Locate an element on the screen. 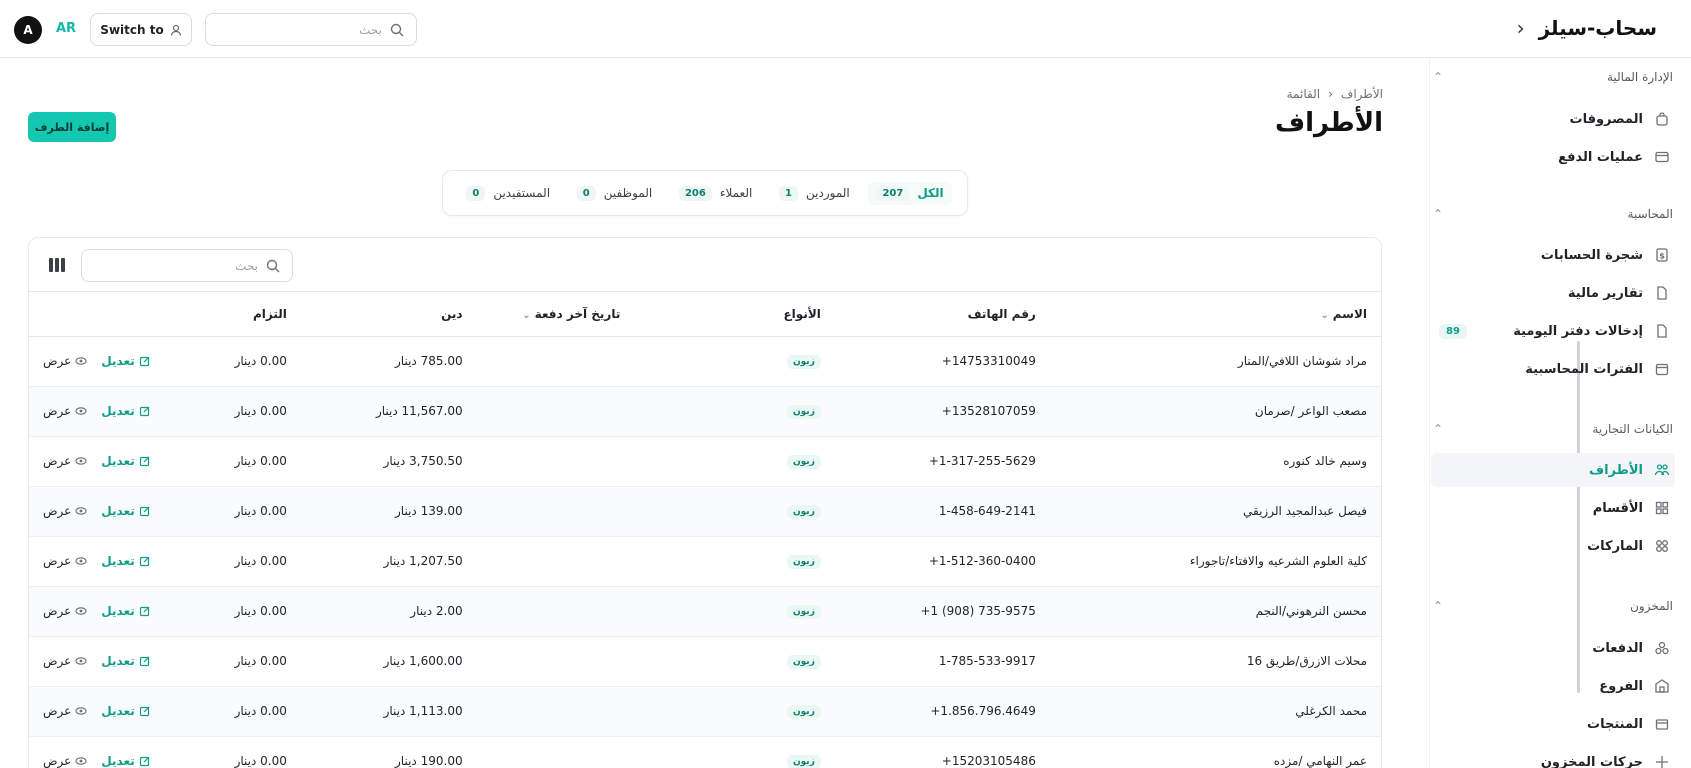 This screenshot has width=1691, height=768. tab-employees: الموظفين 0 is located at coordinates (614, 193).